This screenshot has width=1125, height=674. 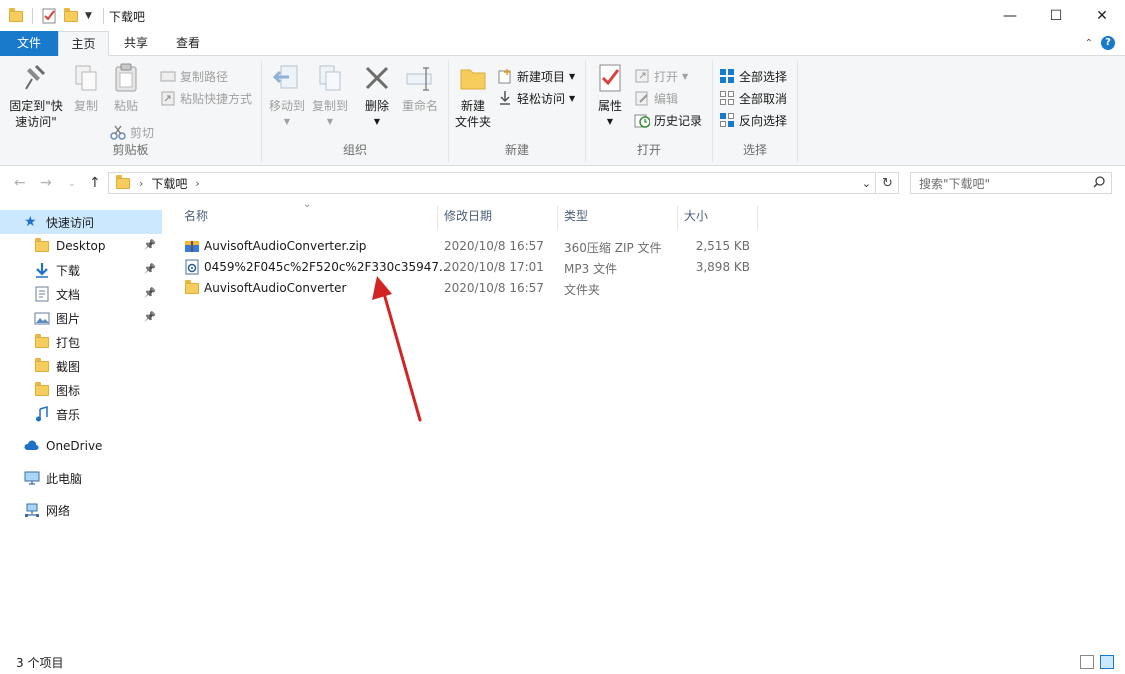 What do you see at coordinates (610, 96) in the screenshot?
I see `properties-button: 属性 ▼` at bounding box center [610, 96].